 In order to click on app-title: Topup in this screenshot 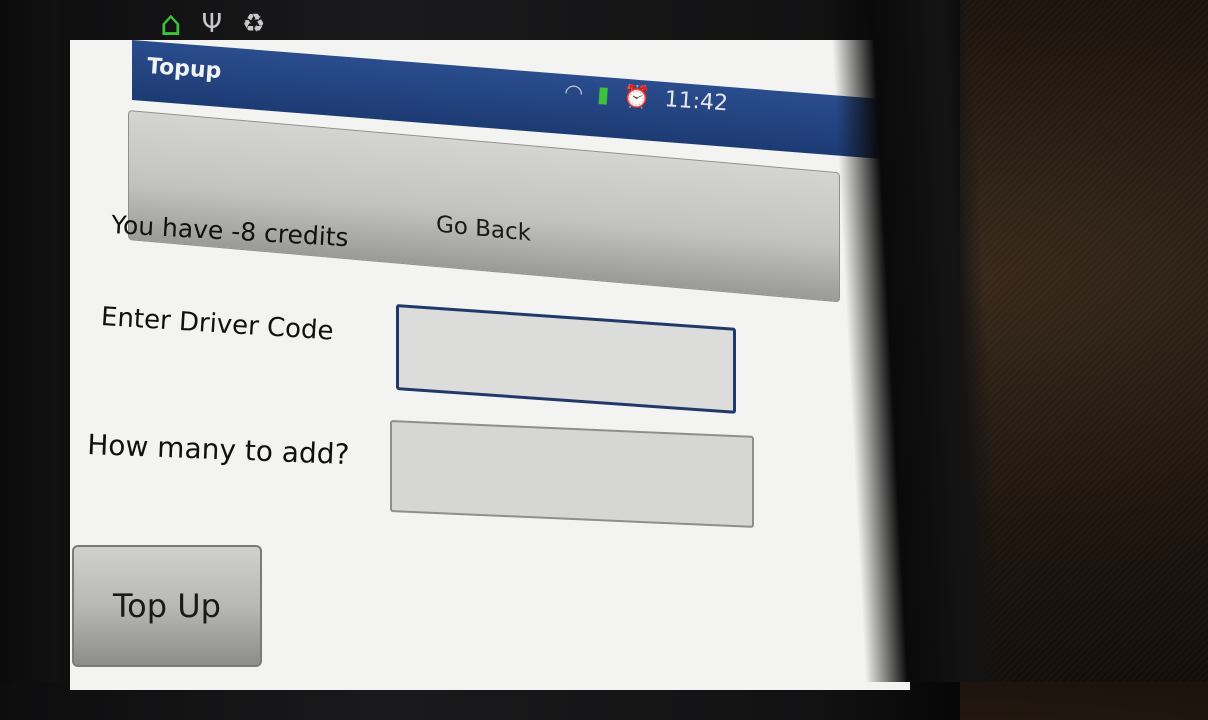, I will do `click(184, 69)`.